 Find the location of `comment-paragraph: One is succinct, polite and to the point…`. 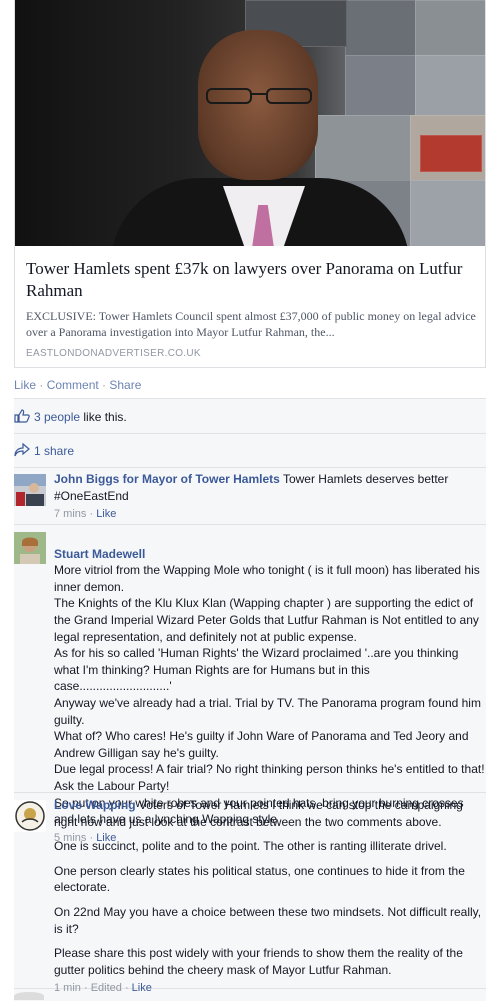

comment-paragraph: One is succinct, polite and to the point… is located at coordinates (250, 846).